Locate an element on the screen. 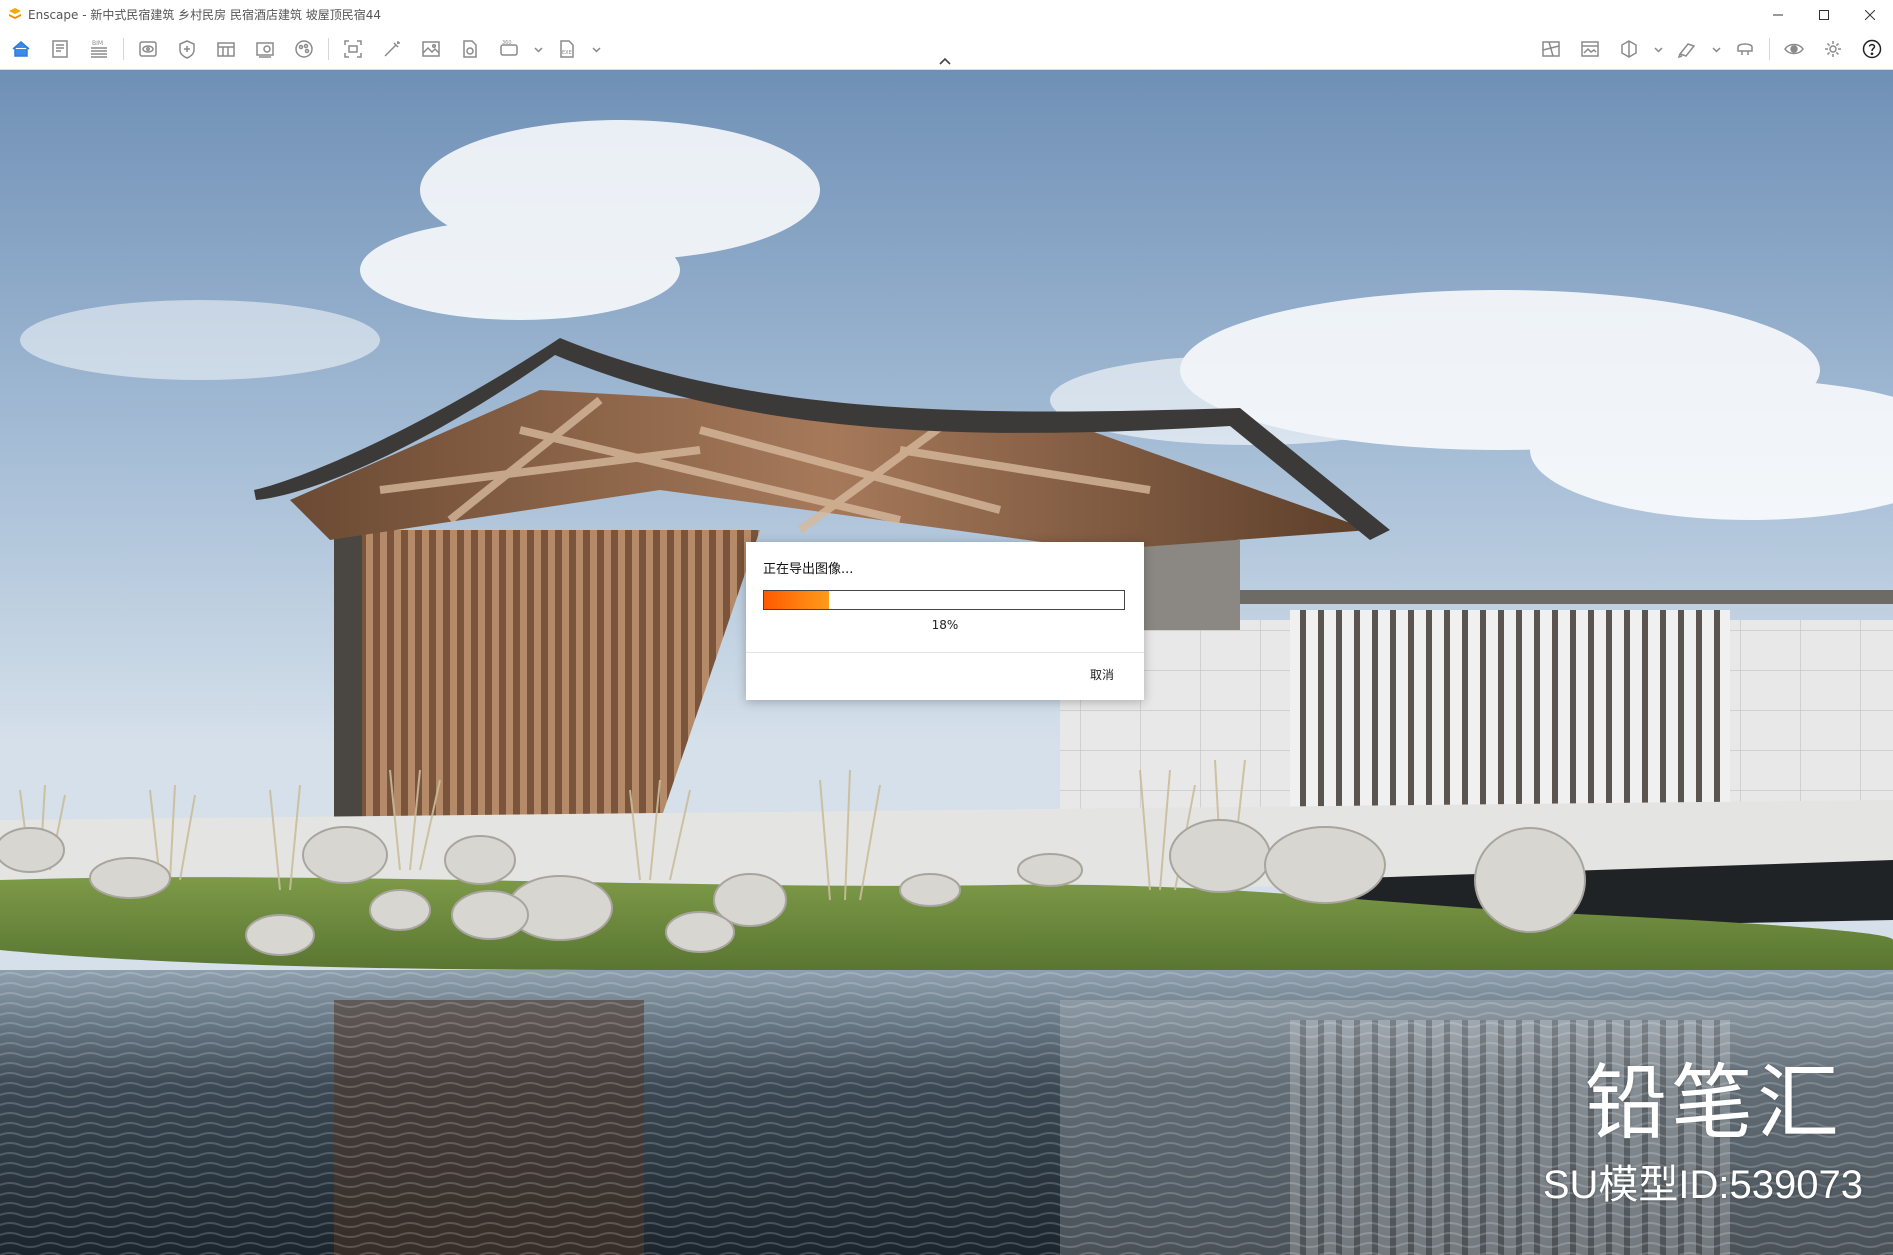  material-editor-button is located at coordinates (265, 49).